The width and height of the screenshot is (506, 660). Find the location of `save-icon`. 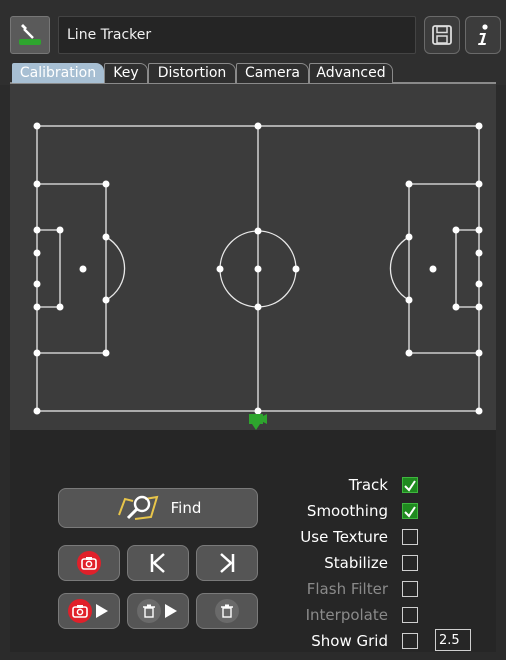

save-icon is located at coordinates (442, 35).